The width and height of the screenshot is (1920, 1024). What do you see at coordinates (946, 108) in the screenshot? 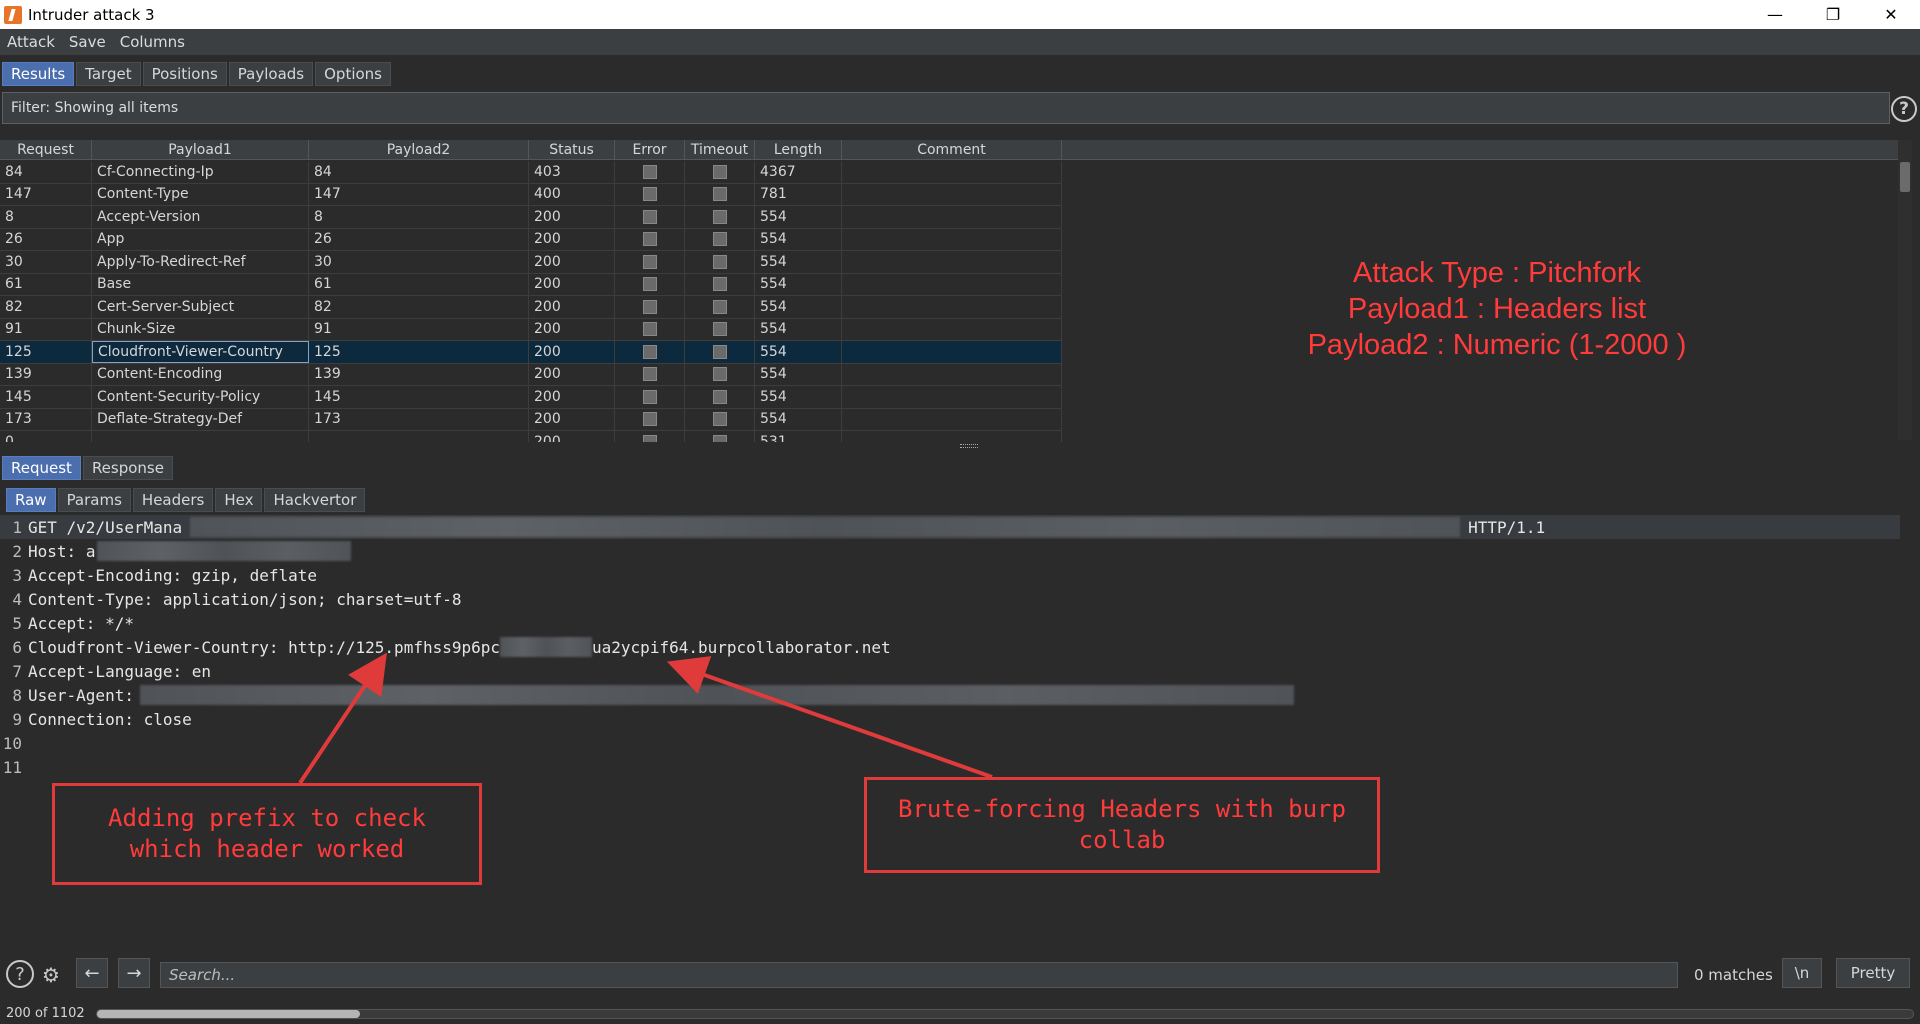
I see `filter-bar: Filter: Showing all items` at bounding box center [946, 108].